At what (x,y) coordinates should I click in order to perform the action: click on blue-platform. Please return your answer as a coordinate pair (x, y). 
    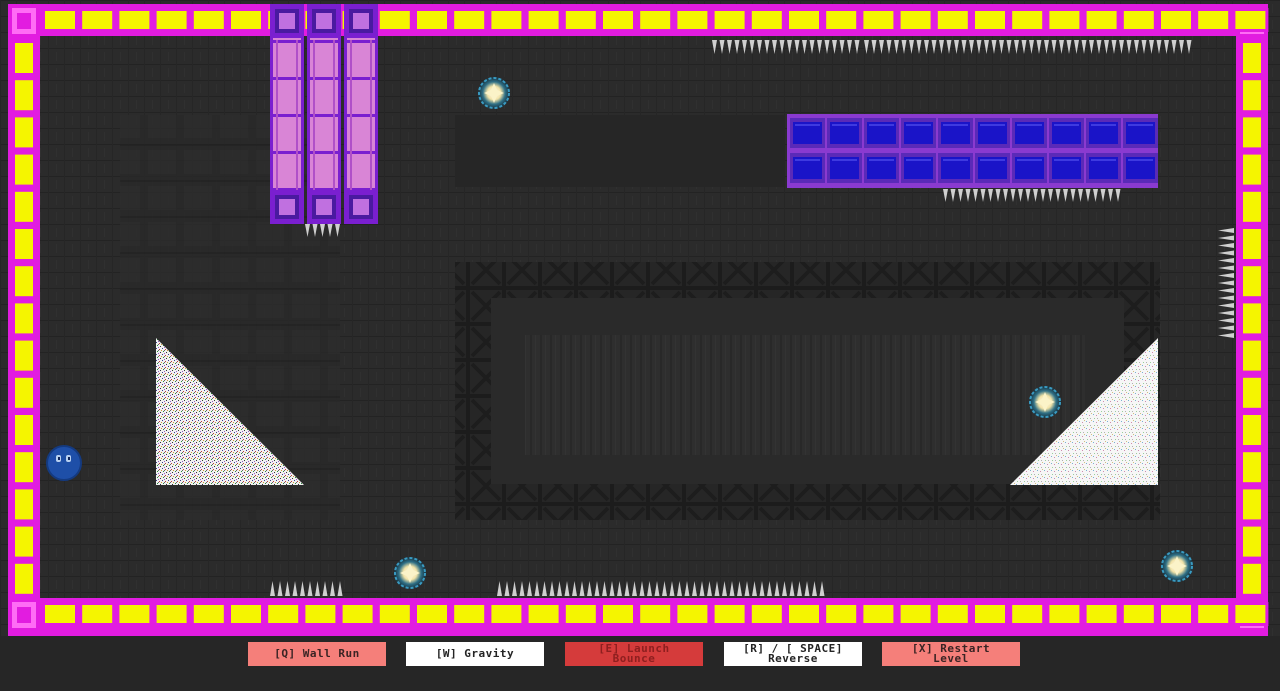
    Looking at the image, I should click on (972, 151).